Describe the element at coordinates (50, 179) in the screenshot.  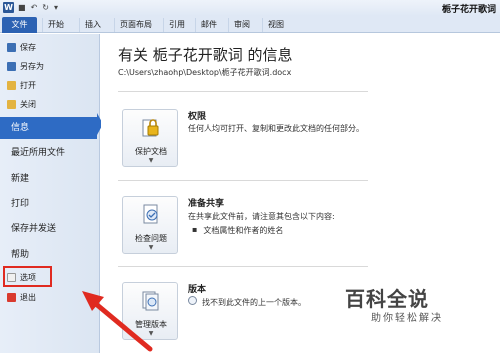
I see `nav-item-new: 新建` at that location.